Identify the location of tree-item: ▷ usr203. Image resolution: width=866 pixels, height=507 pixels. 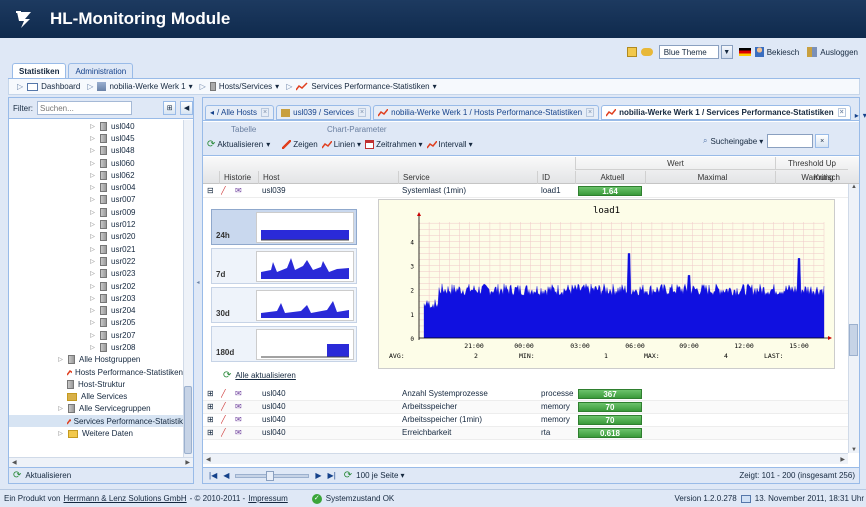
(96, 298).